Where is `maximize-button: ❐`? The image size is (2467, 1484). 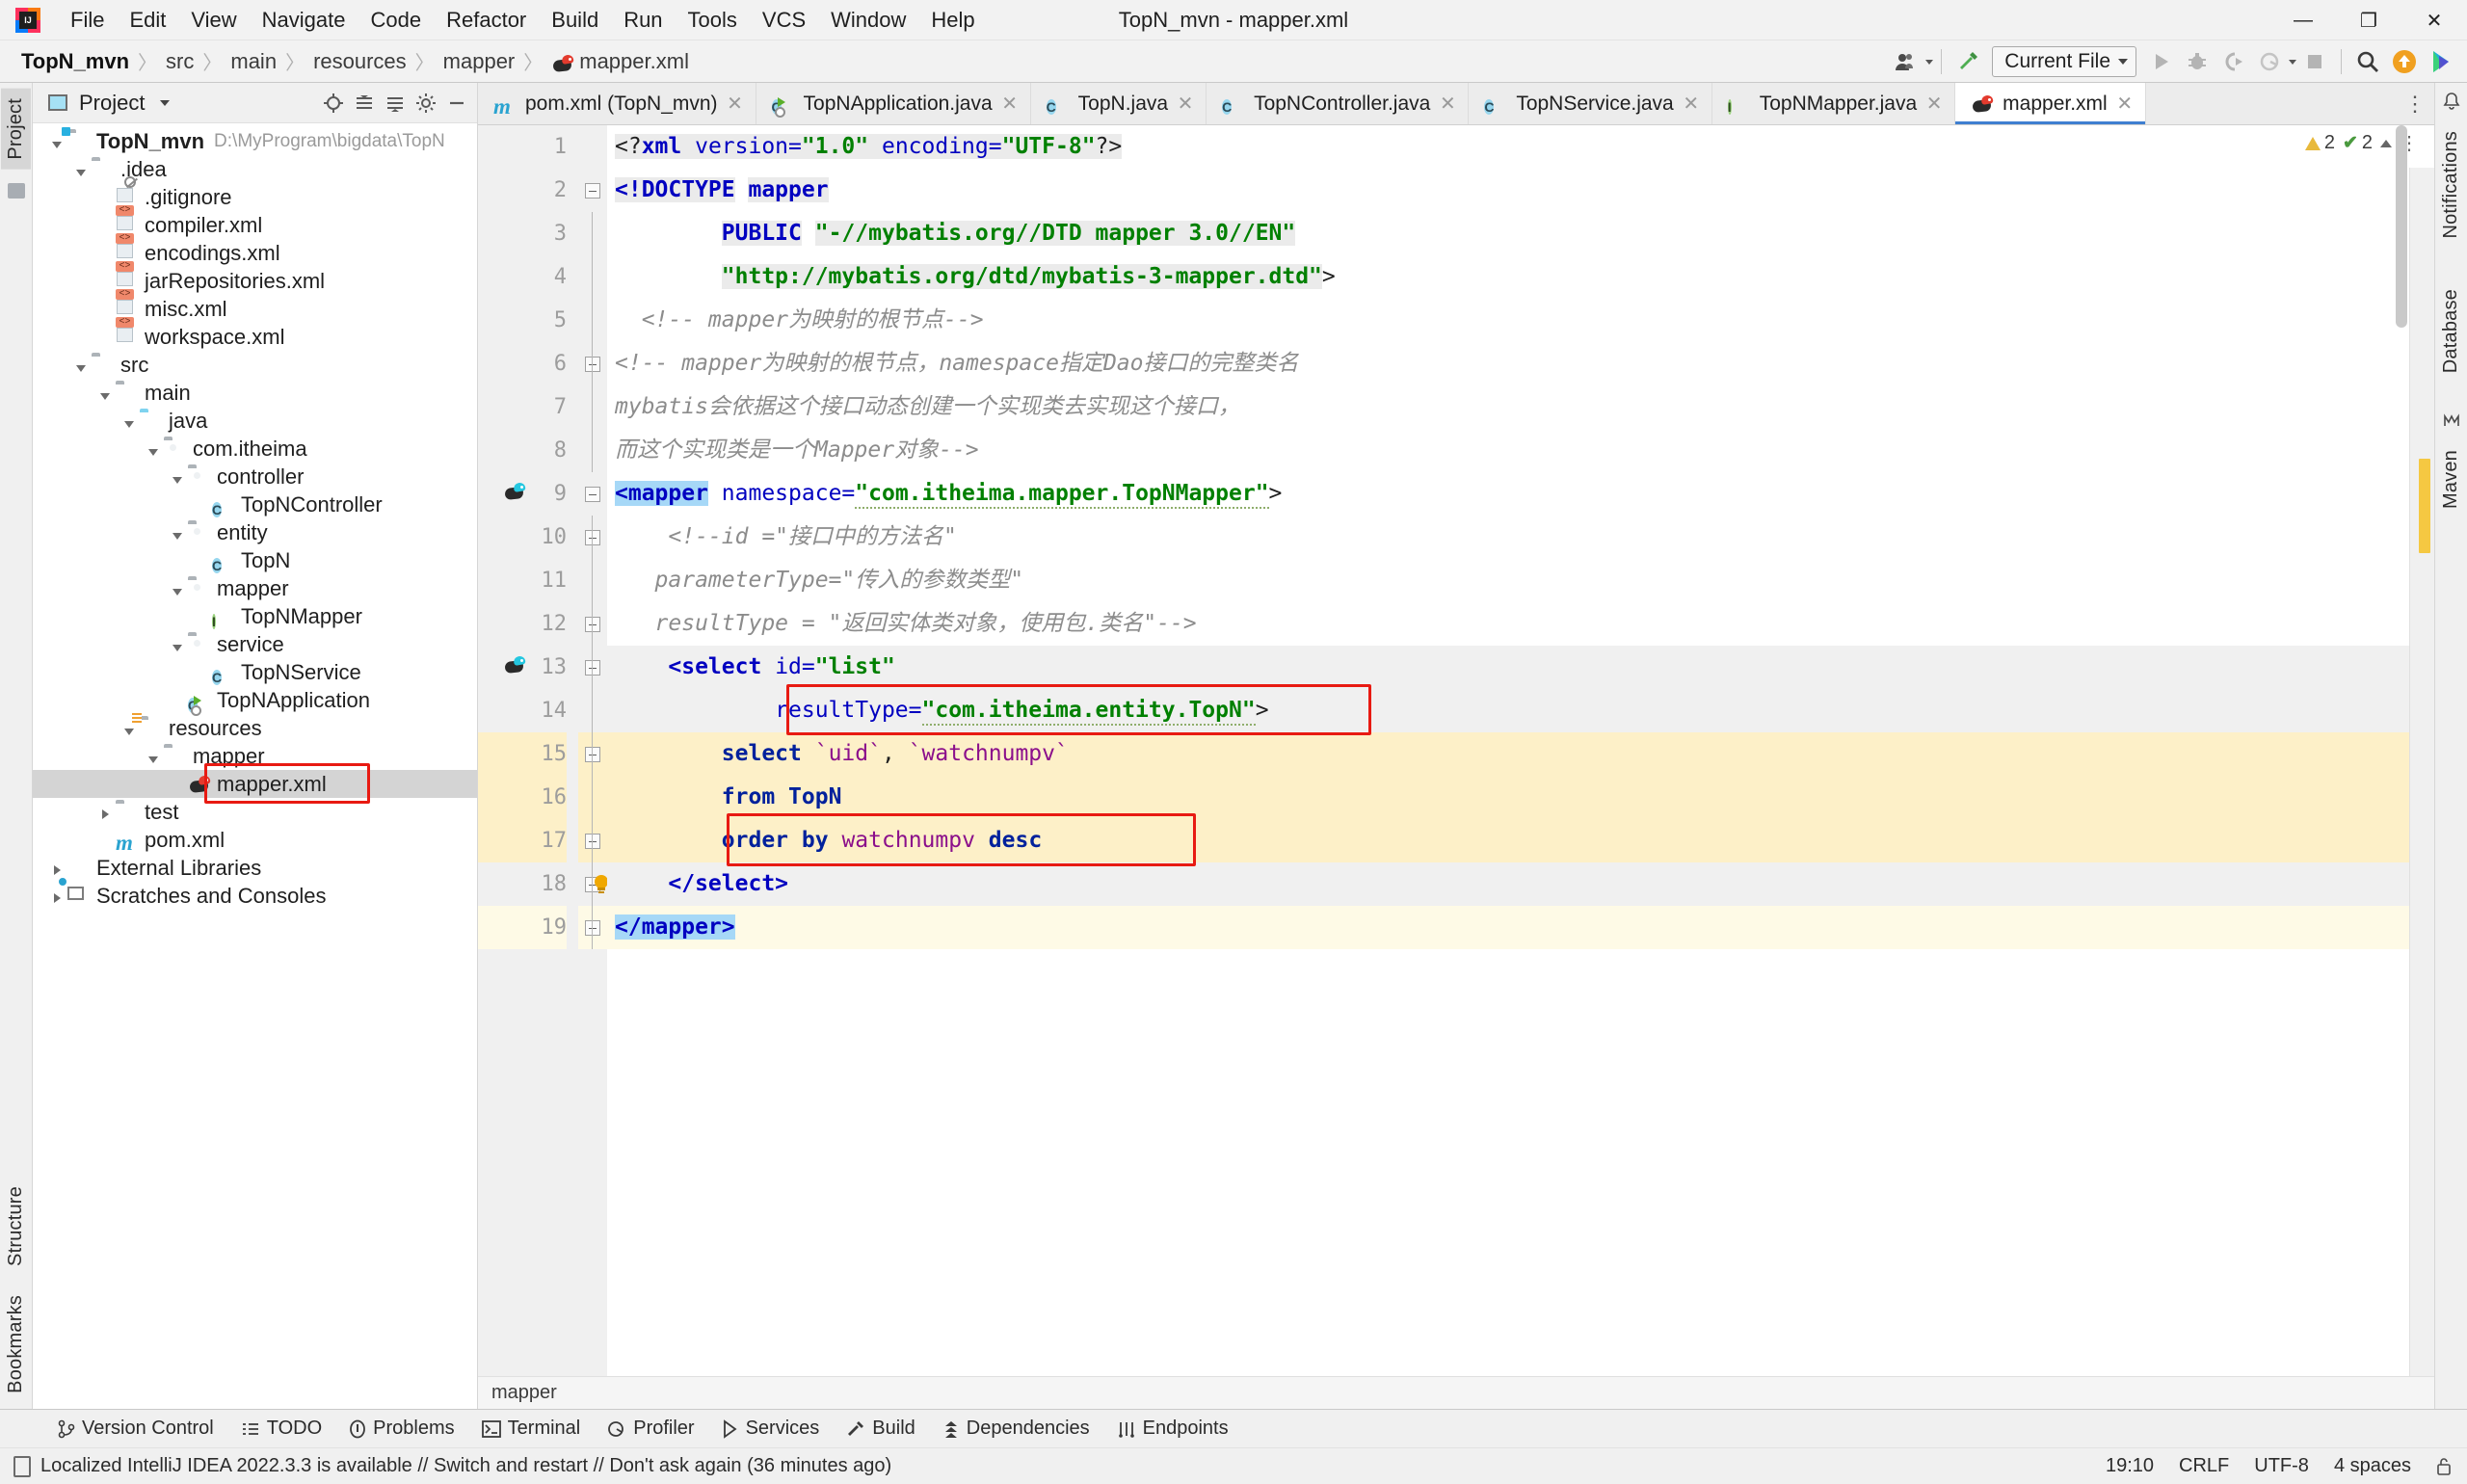
maximize-button: ❐ is located at coordinates (2368, 20).